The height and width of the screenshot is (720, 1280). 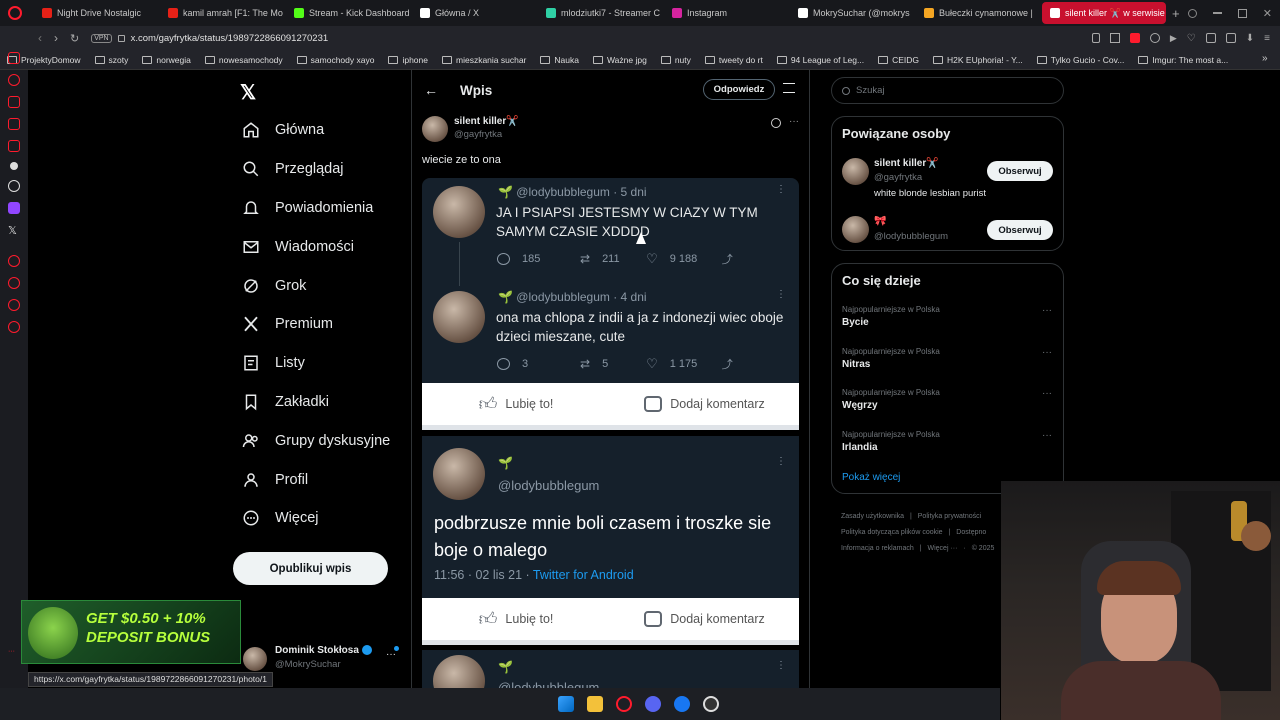 I want to click on footer-link: Zasady użytkownika, so click(x=872, y=516).